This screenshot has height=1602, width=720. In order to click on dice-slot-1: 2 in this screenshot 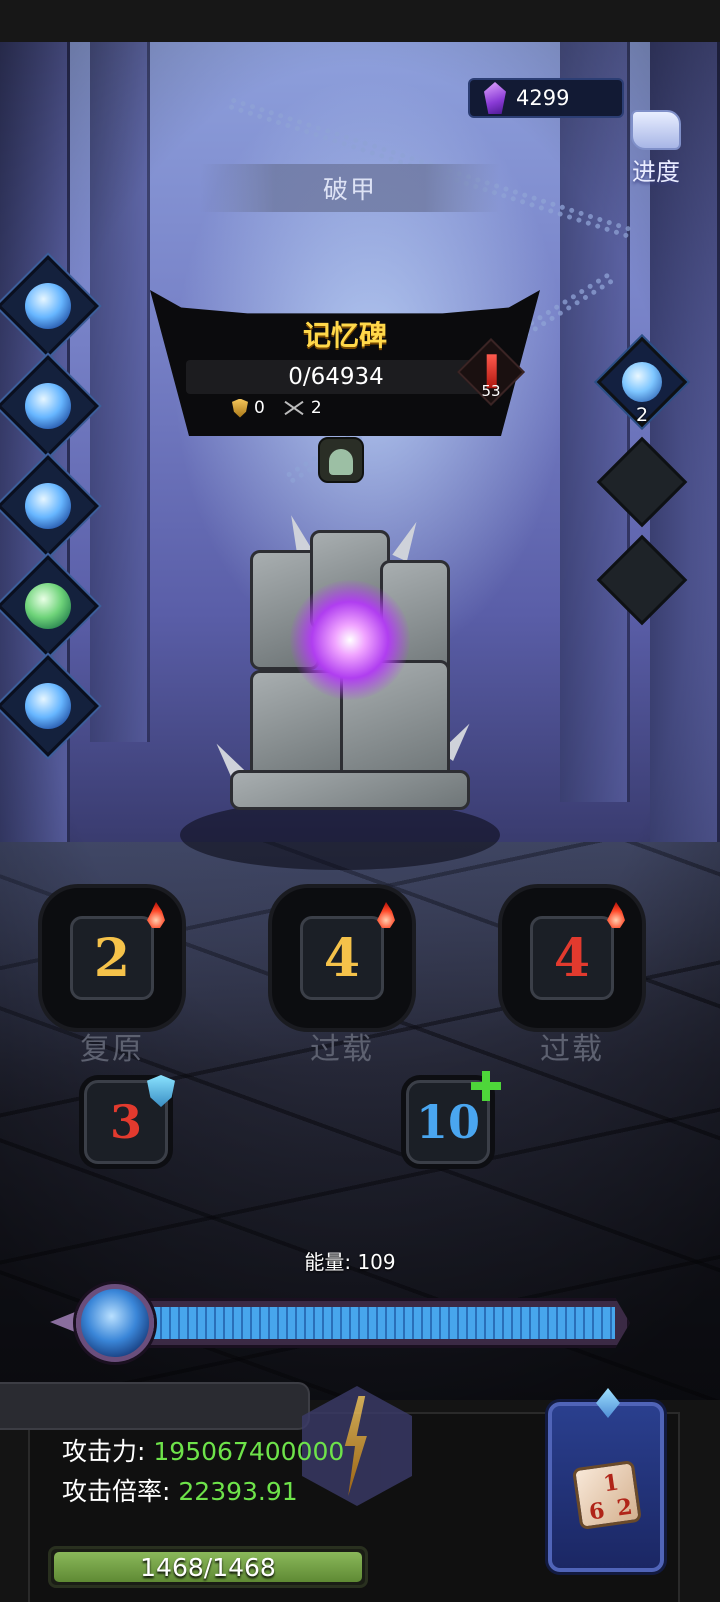, I will do `click(112, 958)`.